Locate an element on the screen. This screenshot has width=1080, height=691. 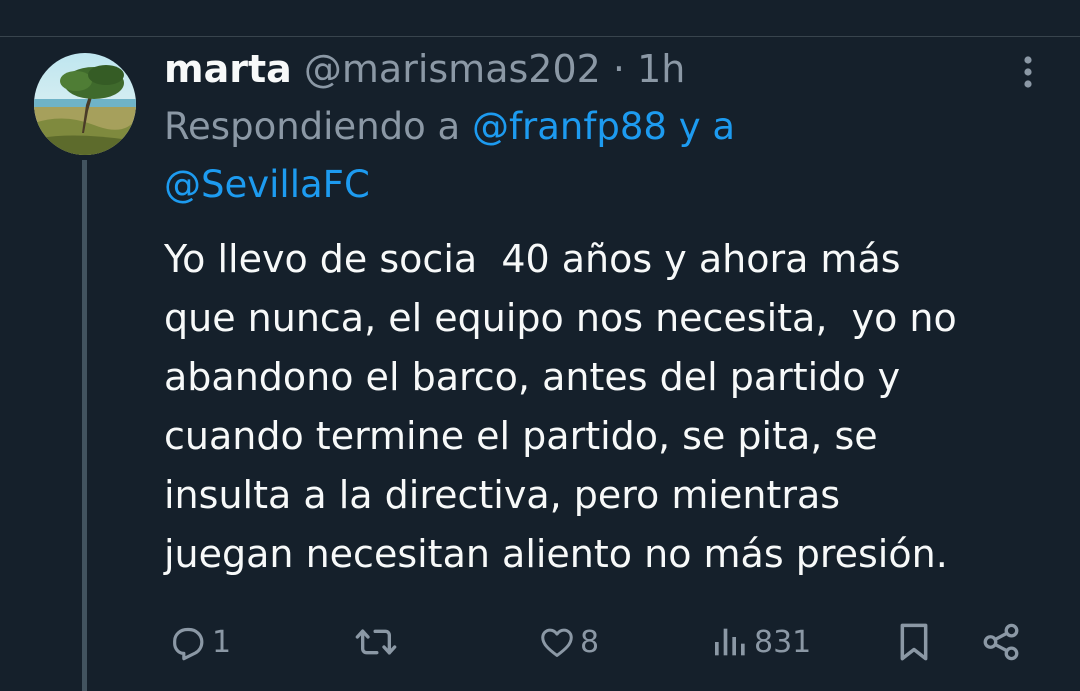
bookmark-icon is located at coordinates (914, 642).